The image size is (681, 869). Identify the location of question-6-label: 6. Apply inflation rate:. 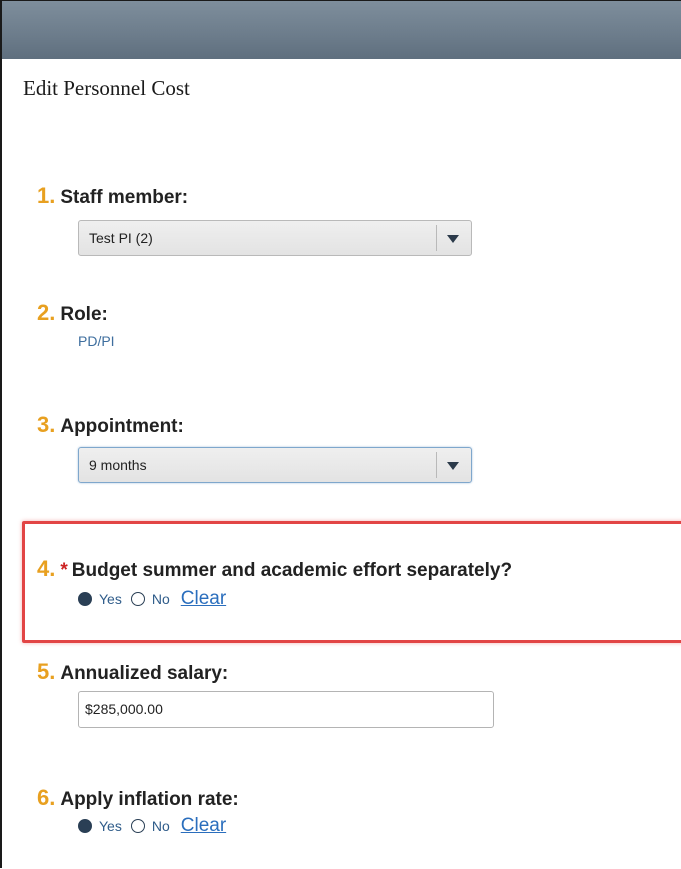
(138, 798).